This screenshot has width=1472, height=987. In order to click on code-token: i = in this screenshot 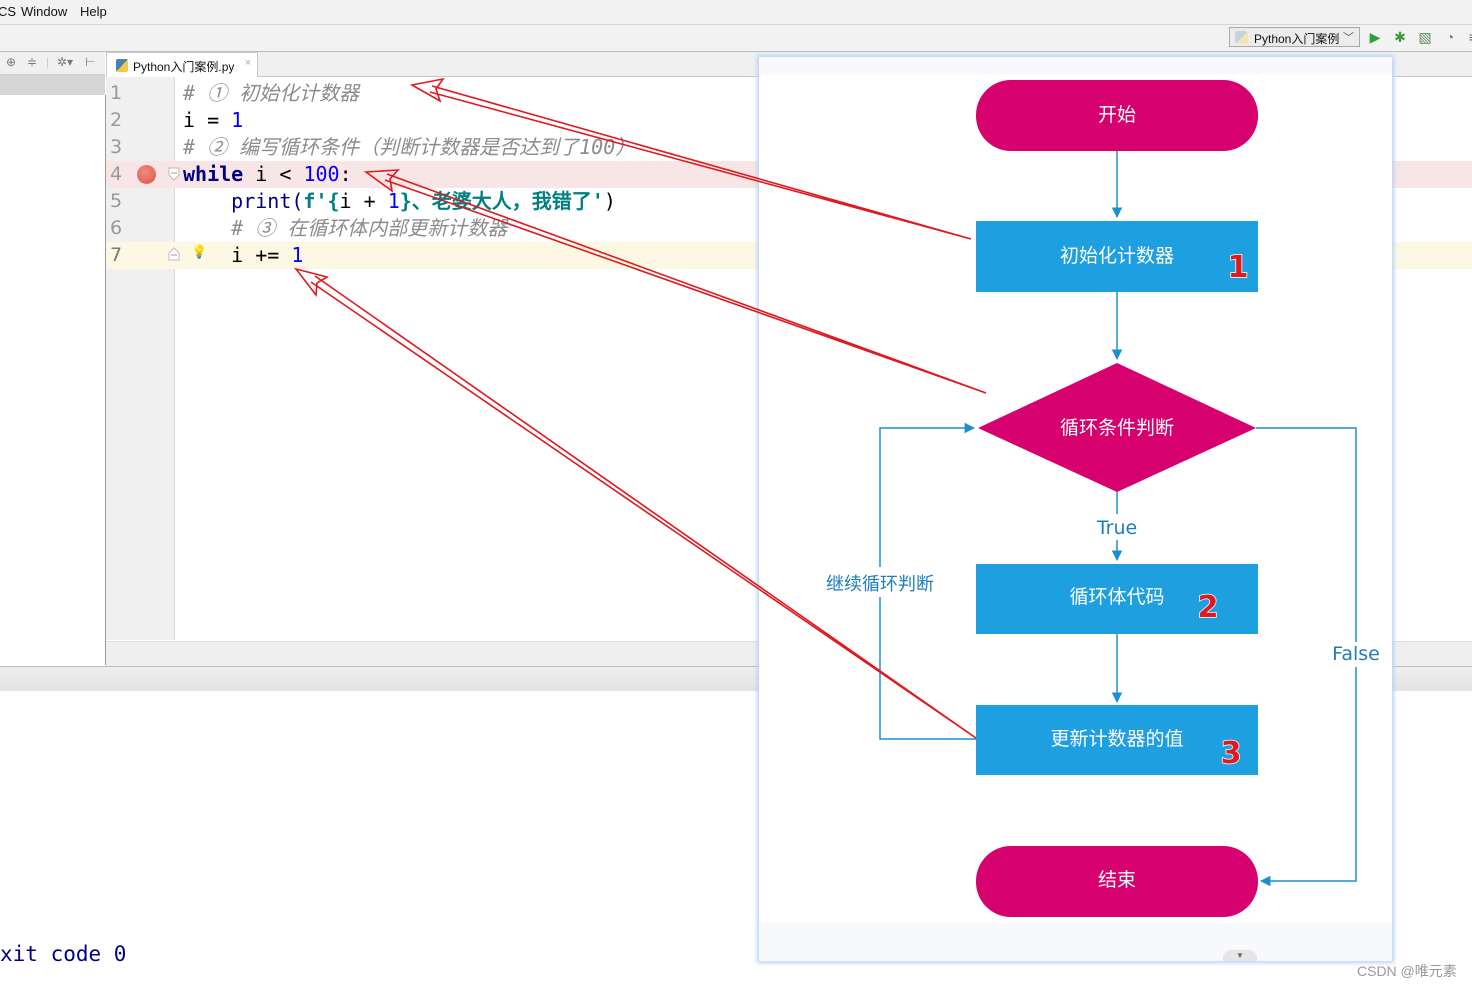, I will do `click(207, 120)`.